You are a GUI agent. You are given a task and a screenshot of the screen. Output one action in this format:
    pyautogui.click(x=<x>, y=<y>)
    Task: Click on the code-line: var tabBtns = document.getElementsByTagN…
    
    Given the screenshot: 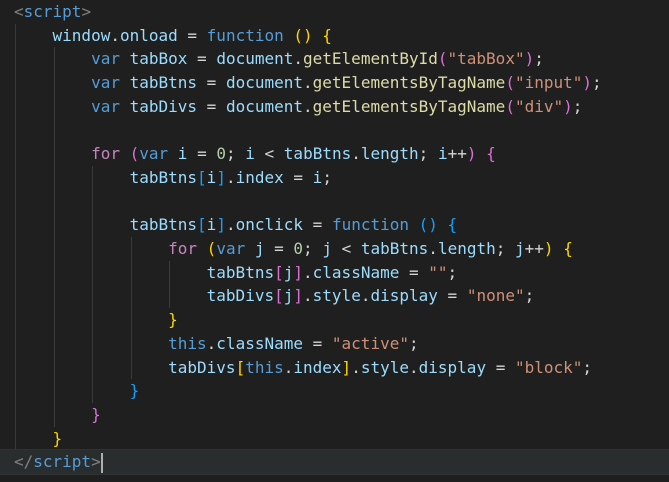 What is the action you would take?
    pyautogui.click(x=334, y=83)
    